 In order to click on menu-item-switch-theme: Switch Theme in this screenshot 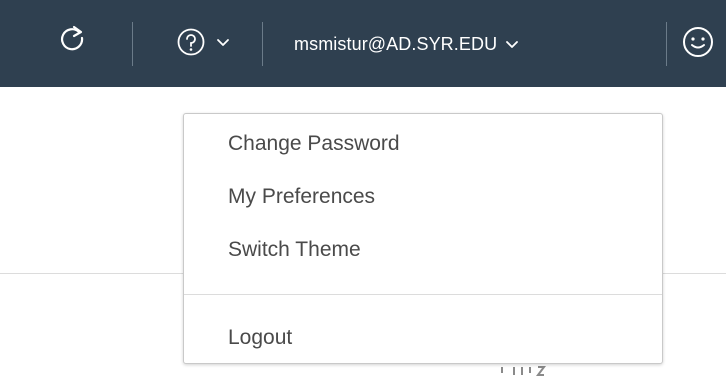, I will do `click(423, 250)`.